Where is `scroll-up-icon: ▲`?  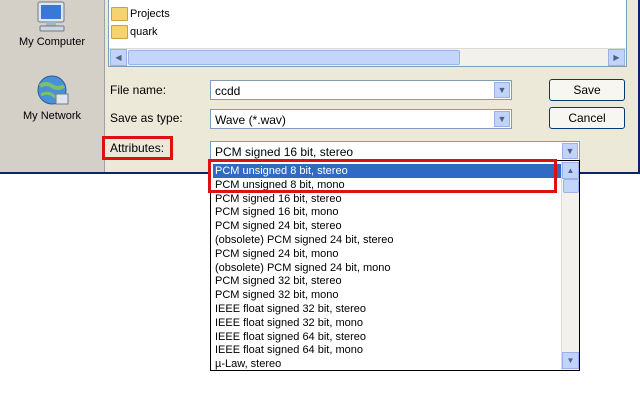 scroll-up-icon: ▲ is located at coordinates (570, 170).